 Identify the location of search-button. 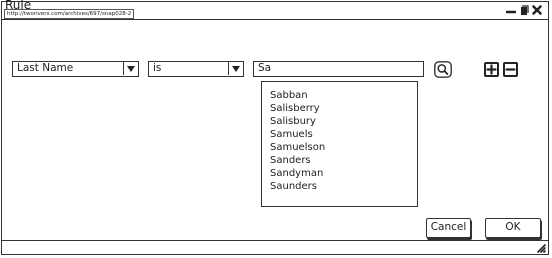
(443, 69).